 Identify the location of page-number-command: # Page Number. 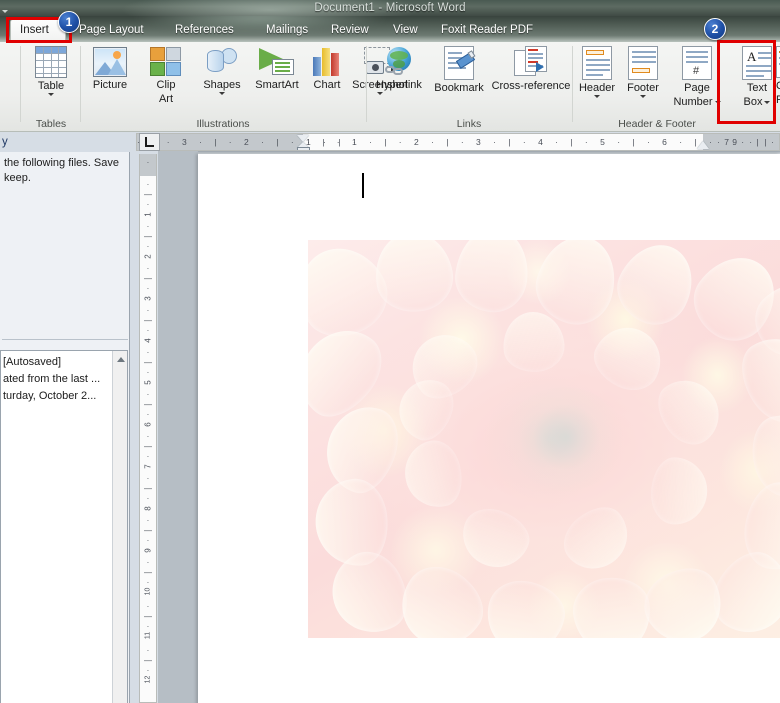
(697, 76).